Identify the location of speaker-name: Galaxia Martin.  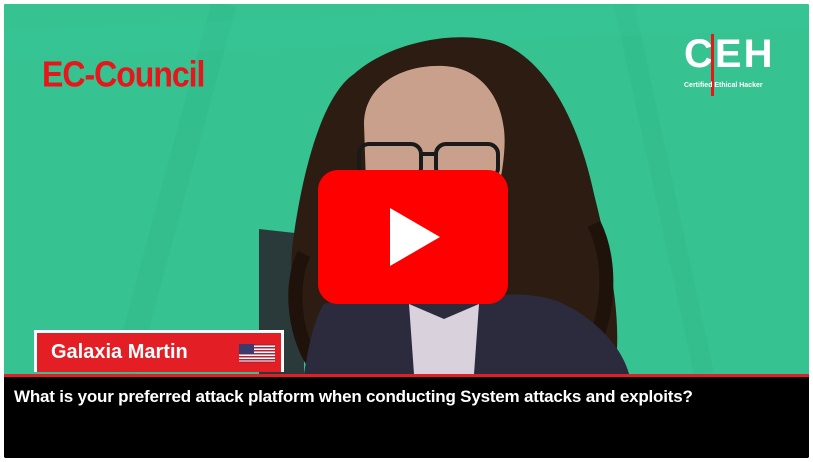
(119, 352).